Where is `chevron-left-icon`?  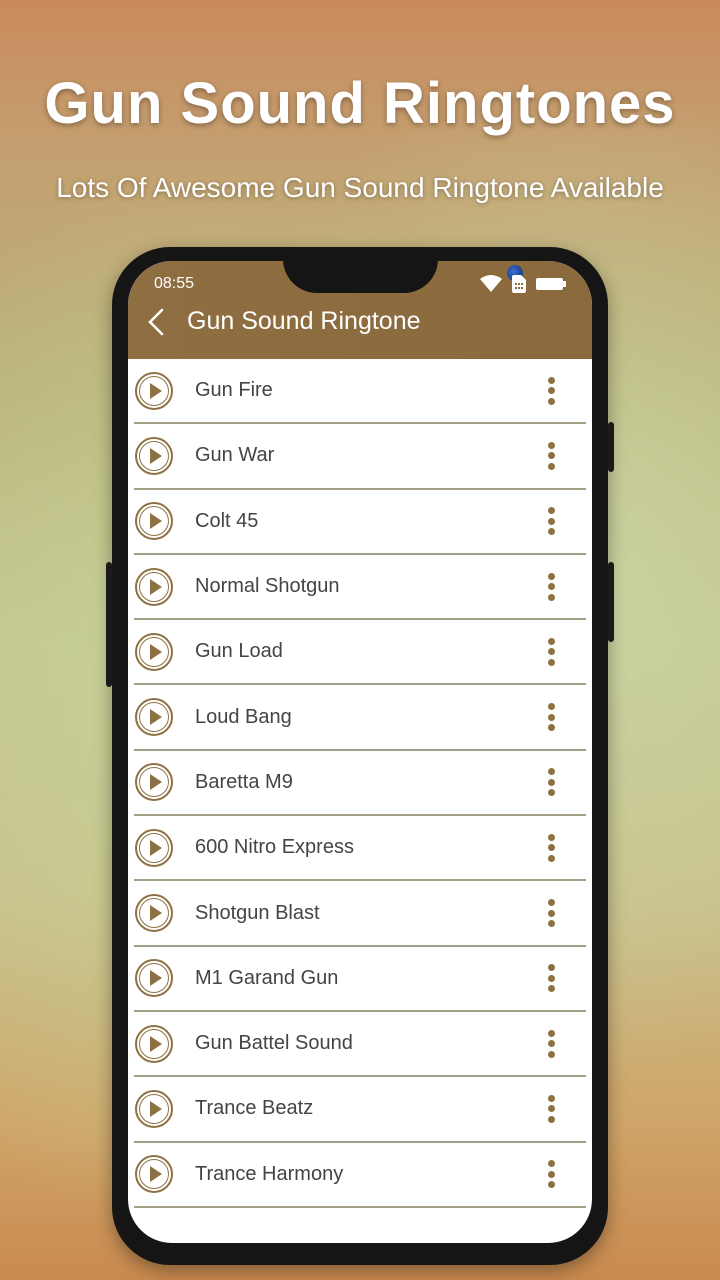 chevron-left-icon is located at coordinates (156, 322).